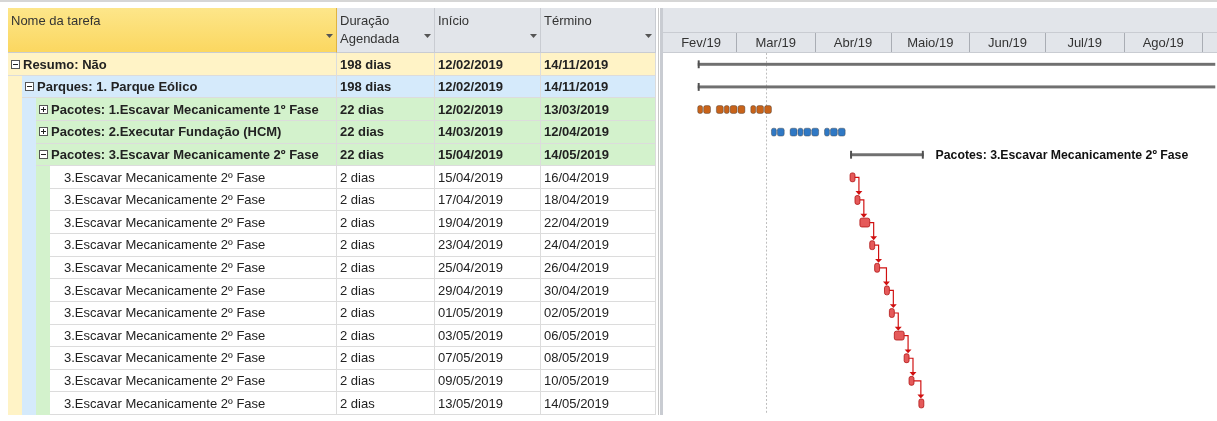  What do you see at coordinates (701, 42) in the screenshot?
I see `month-label: Fev/19` at bounding box center [701, 42].